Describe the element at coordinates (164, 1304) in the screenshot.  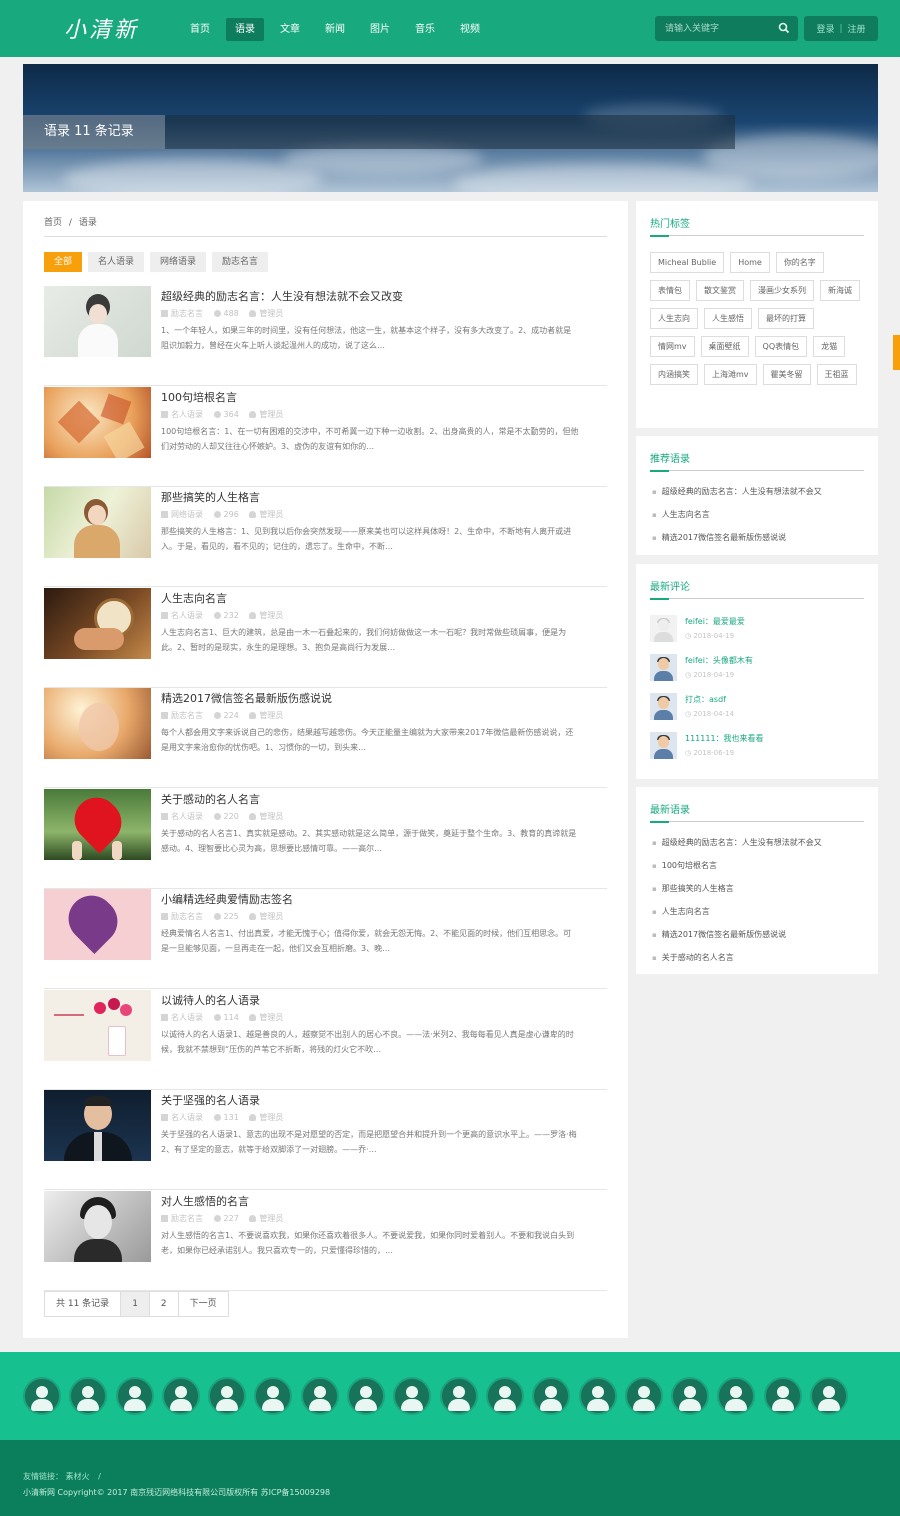
I see `page-2-button: 2` at that location.